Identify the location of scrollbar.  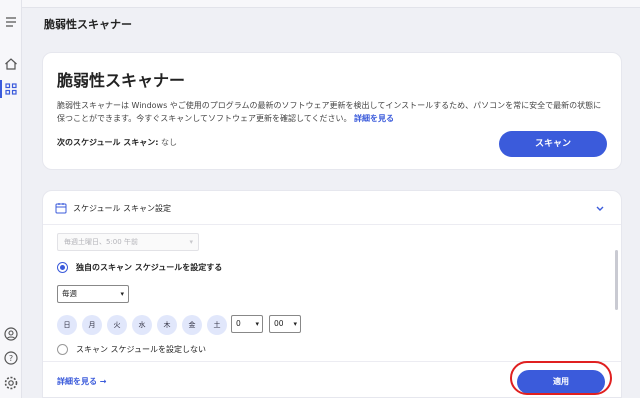
(616, 280).